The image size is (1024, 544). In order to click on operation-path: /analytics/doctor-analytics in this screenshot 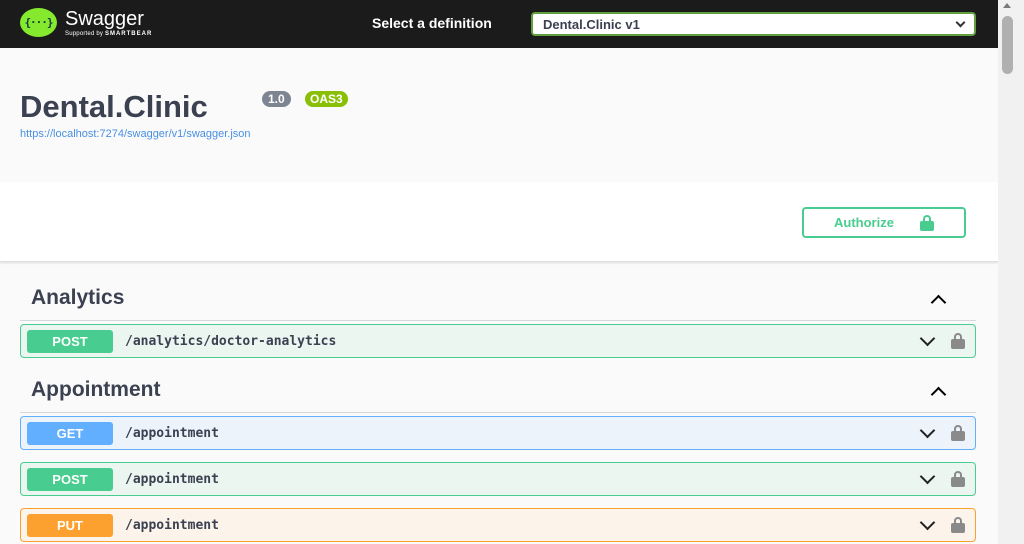, I will do `click(231, 341)`.